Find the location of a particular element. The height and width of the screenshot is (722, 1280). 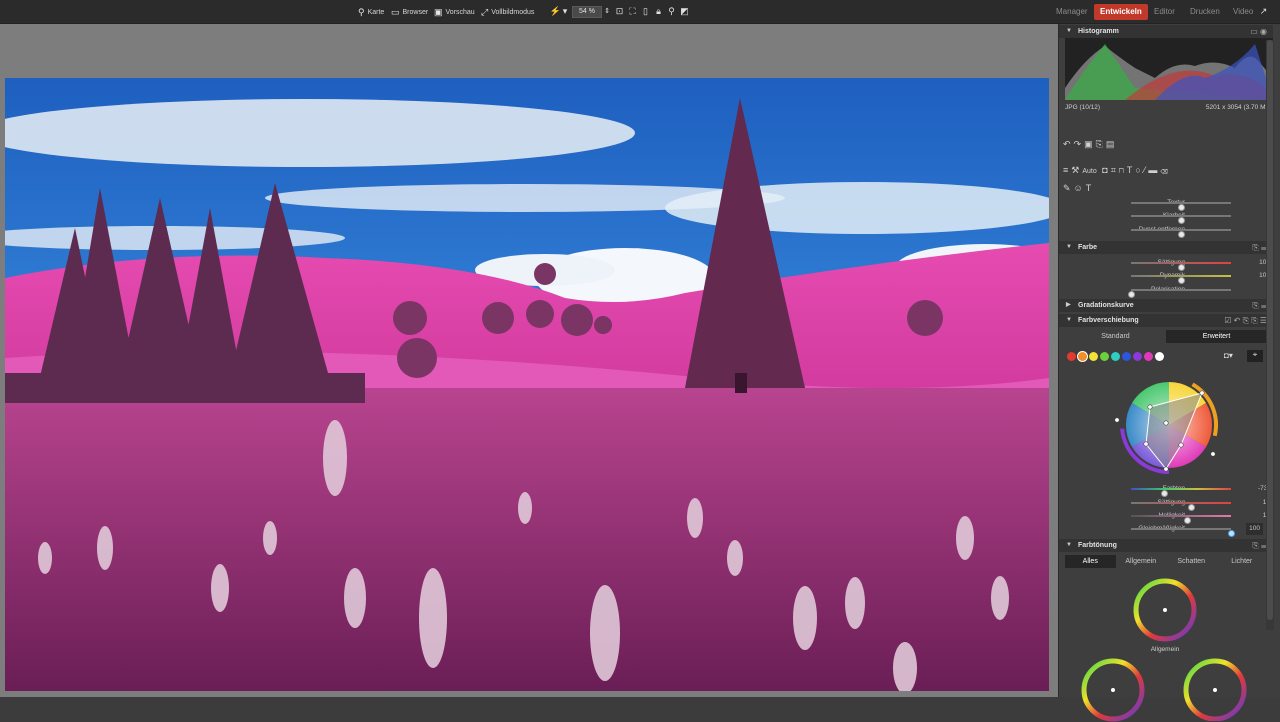

section-gradationskurve: ▶ Gradationskurve ⎘ ☰ is located at coordinates (1166, 305).